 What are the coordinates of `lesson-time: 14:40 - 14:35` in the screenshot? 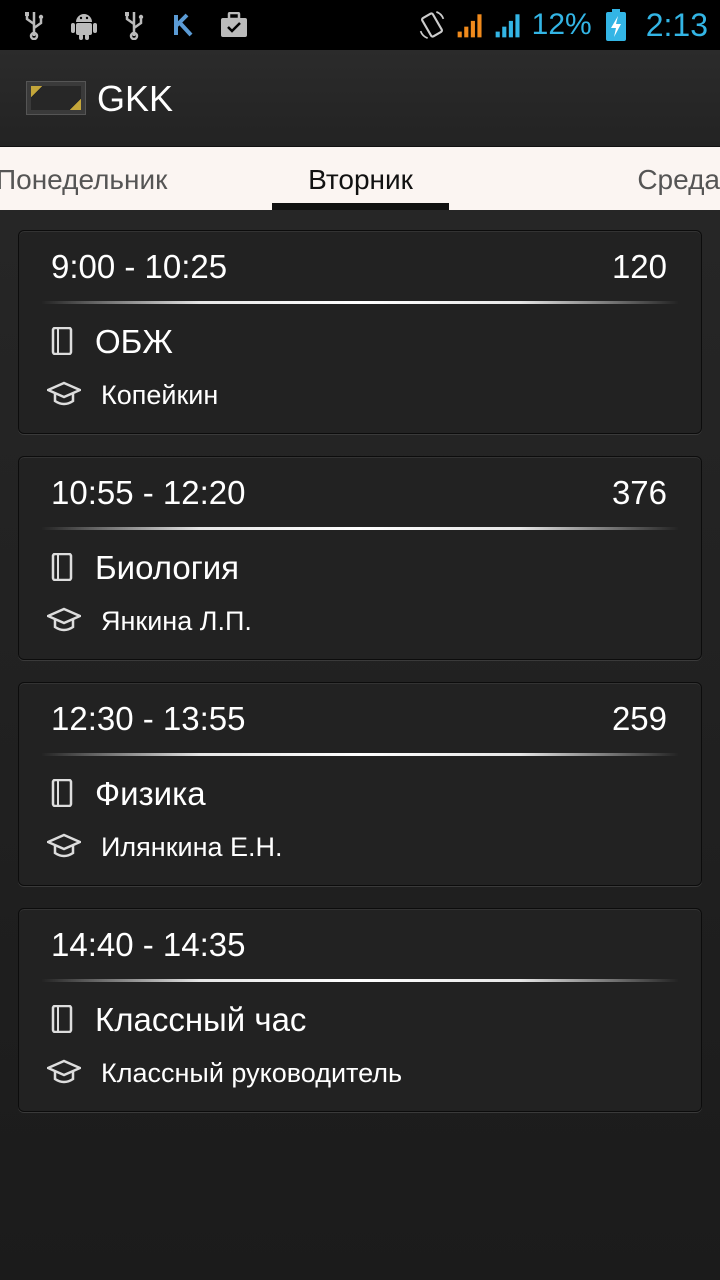 It's located at (148, 944).